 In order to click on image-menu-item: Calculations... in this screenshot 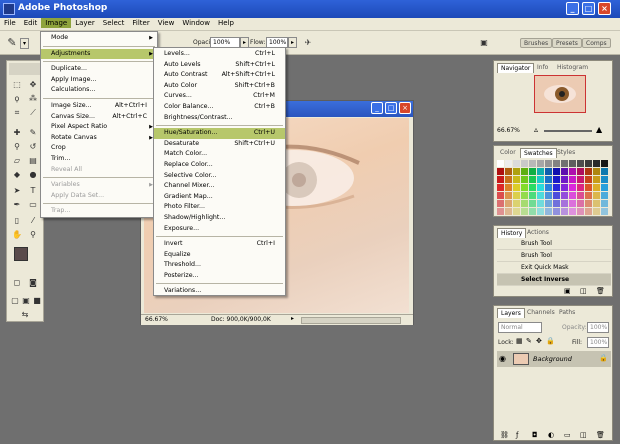, I will do `click(99, 90)`.